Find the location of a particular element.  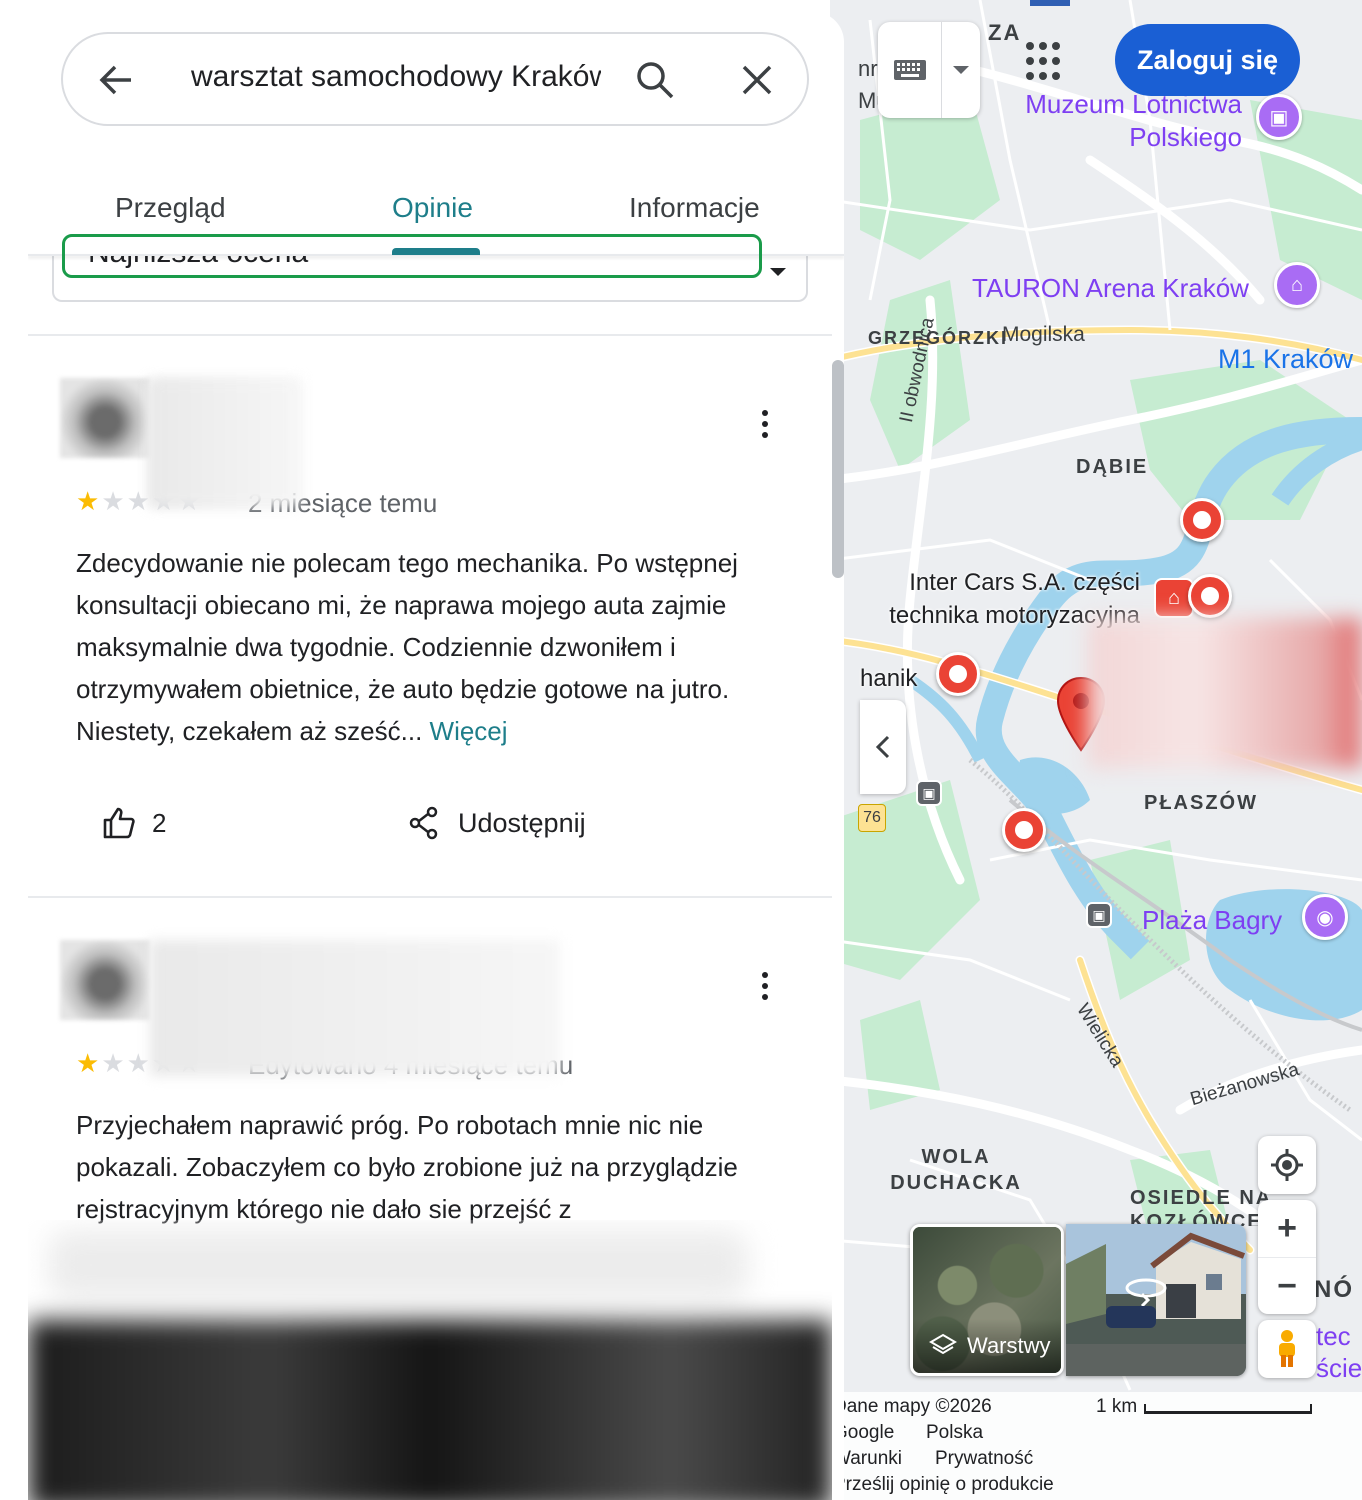

layers-icon is located at coordinates (943, 1346).